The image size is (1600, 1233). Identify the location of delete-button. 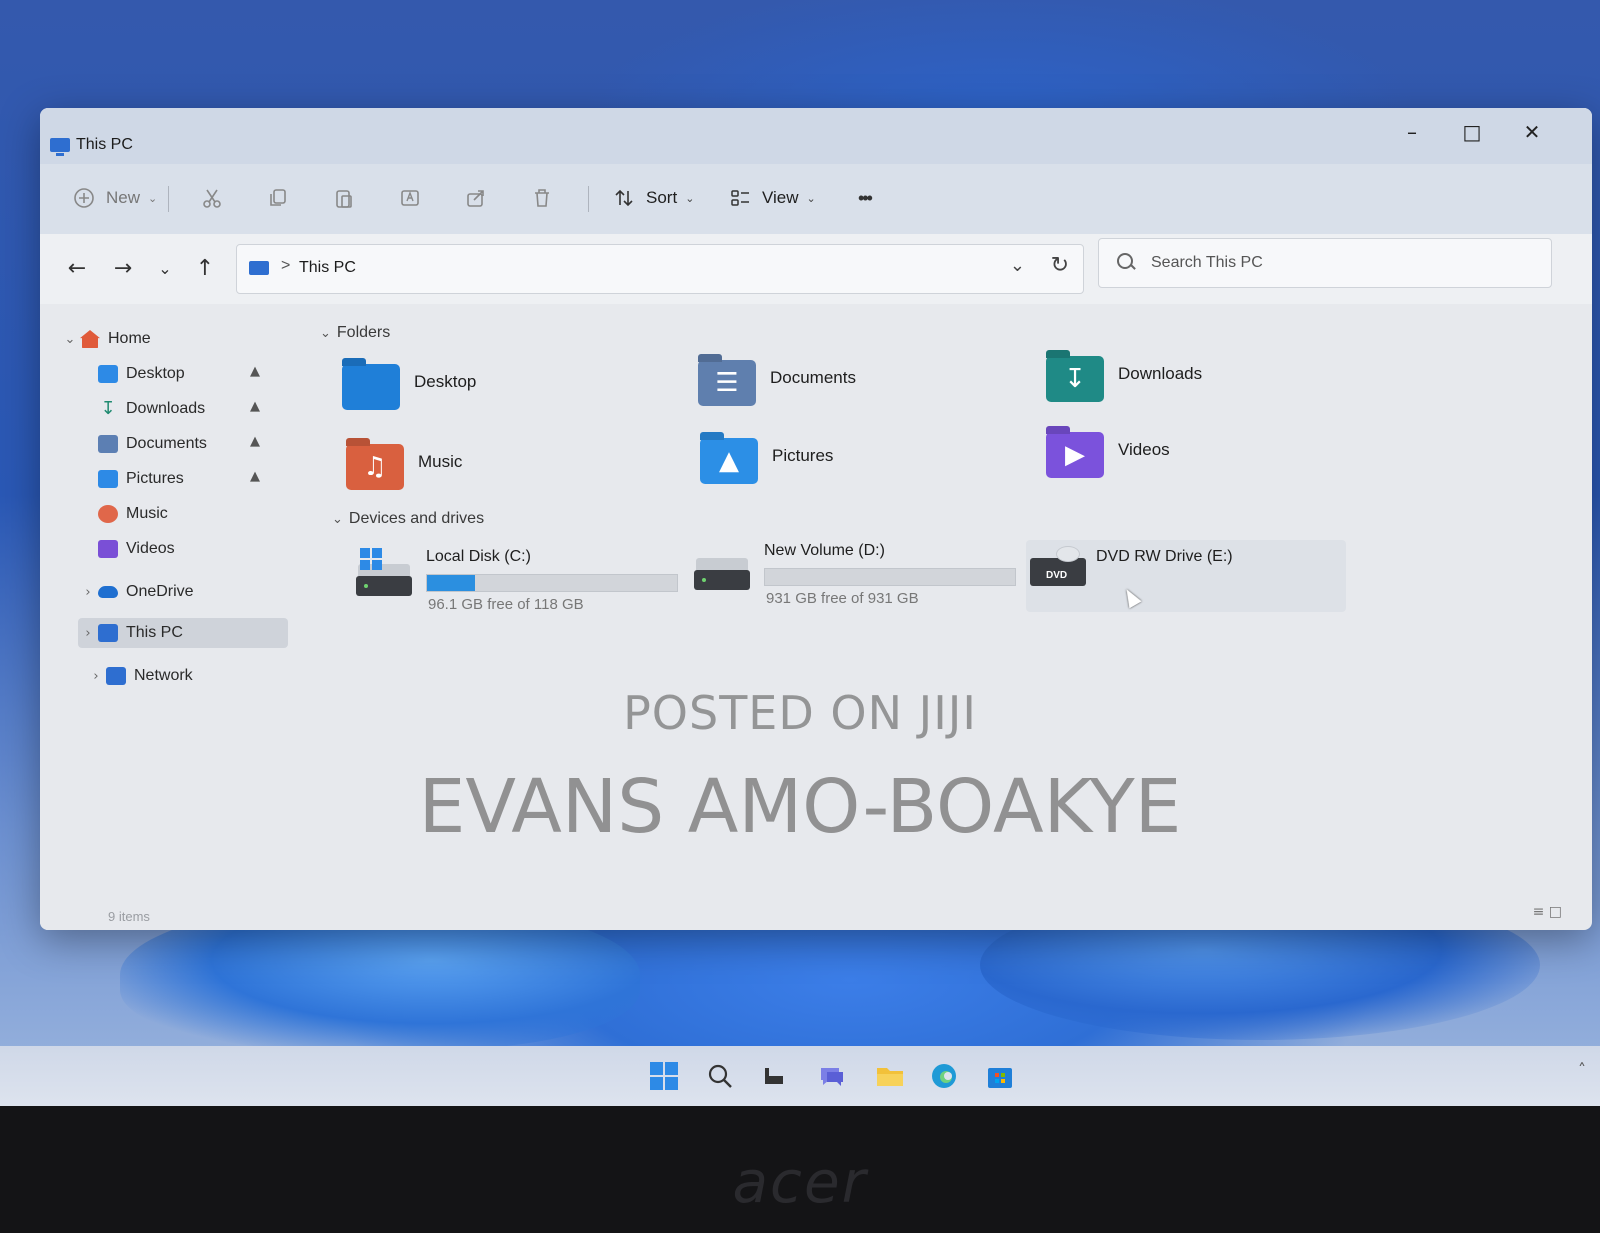
(542, 198).